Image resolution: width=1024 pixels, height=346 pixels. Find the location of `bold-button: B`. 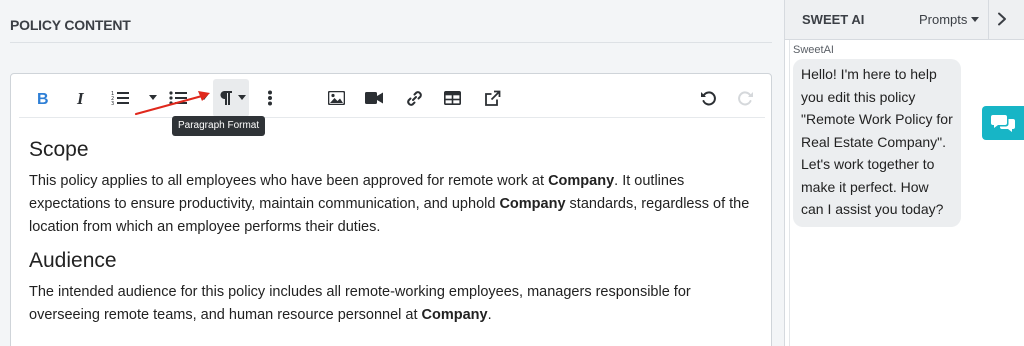

bold-button: B is located at coordinates (43, 98).